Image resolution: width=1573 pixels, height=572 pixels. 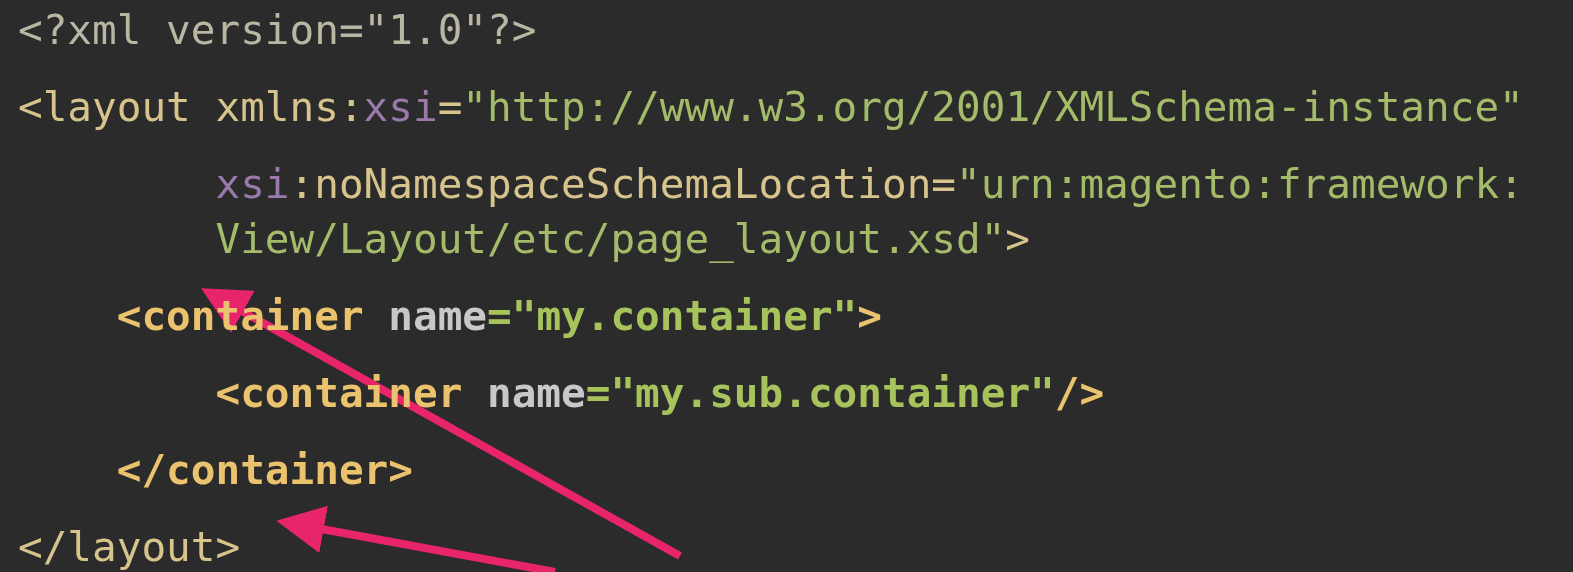 I want to click on code-line: xsi:noNamespaceSchemaLocation="urn:magento:framework:, so click(x=869, y=184).